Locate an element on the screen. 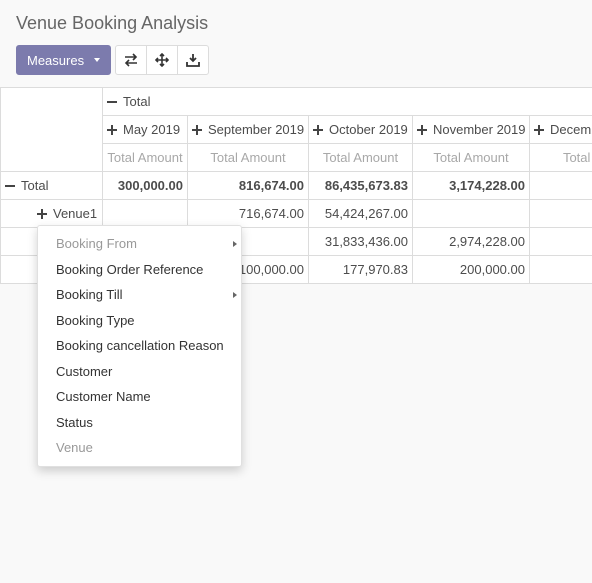  pivot-cell: 54,424,267.00 is located at coordinates (360, 213).